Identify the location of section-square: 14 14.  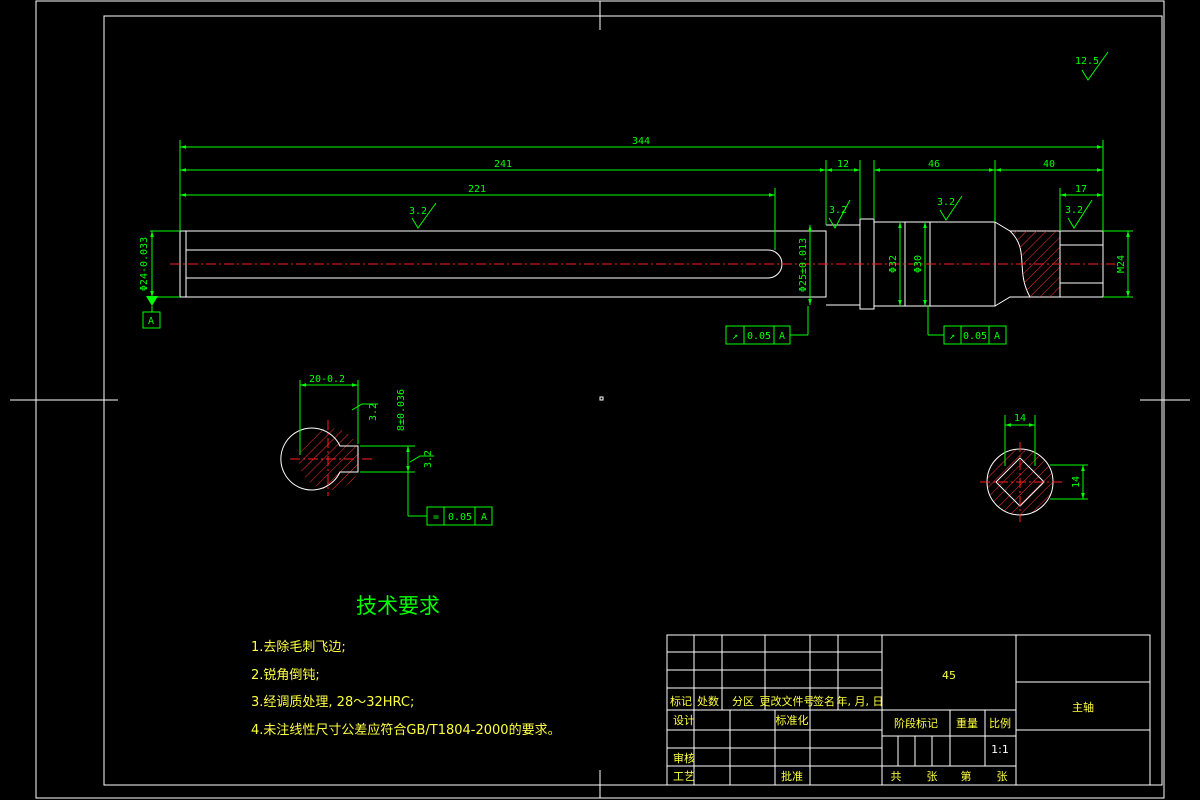
(1034, 467).